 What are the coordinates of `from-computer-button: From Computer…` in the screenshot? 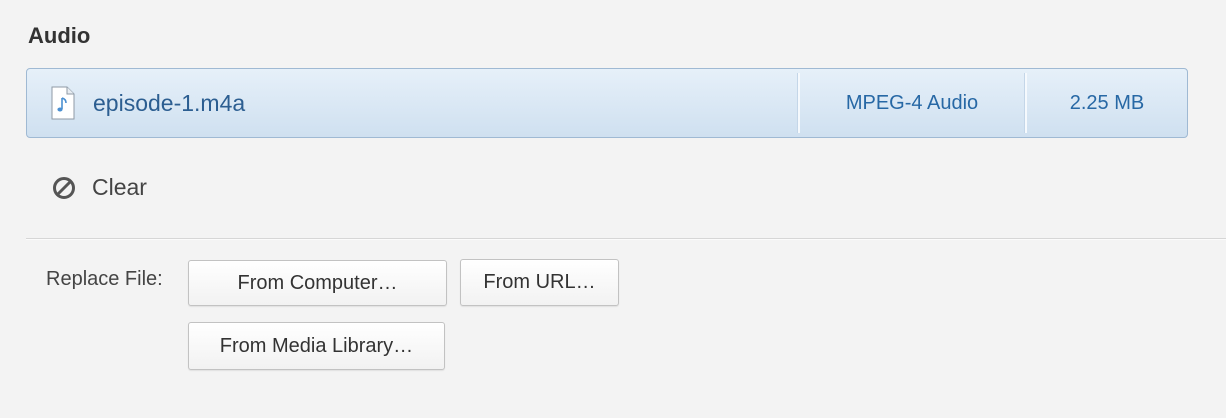 It's located at (317, 283).